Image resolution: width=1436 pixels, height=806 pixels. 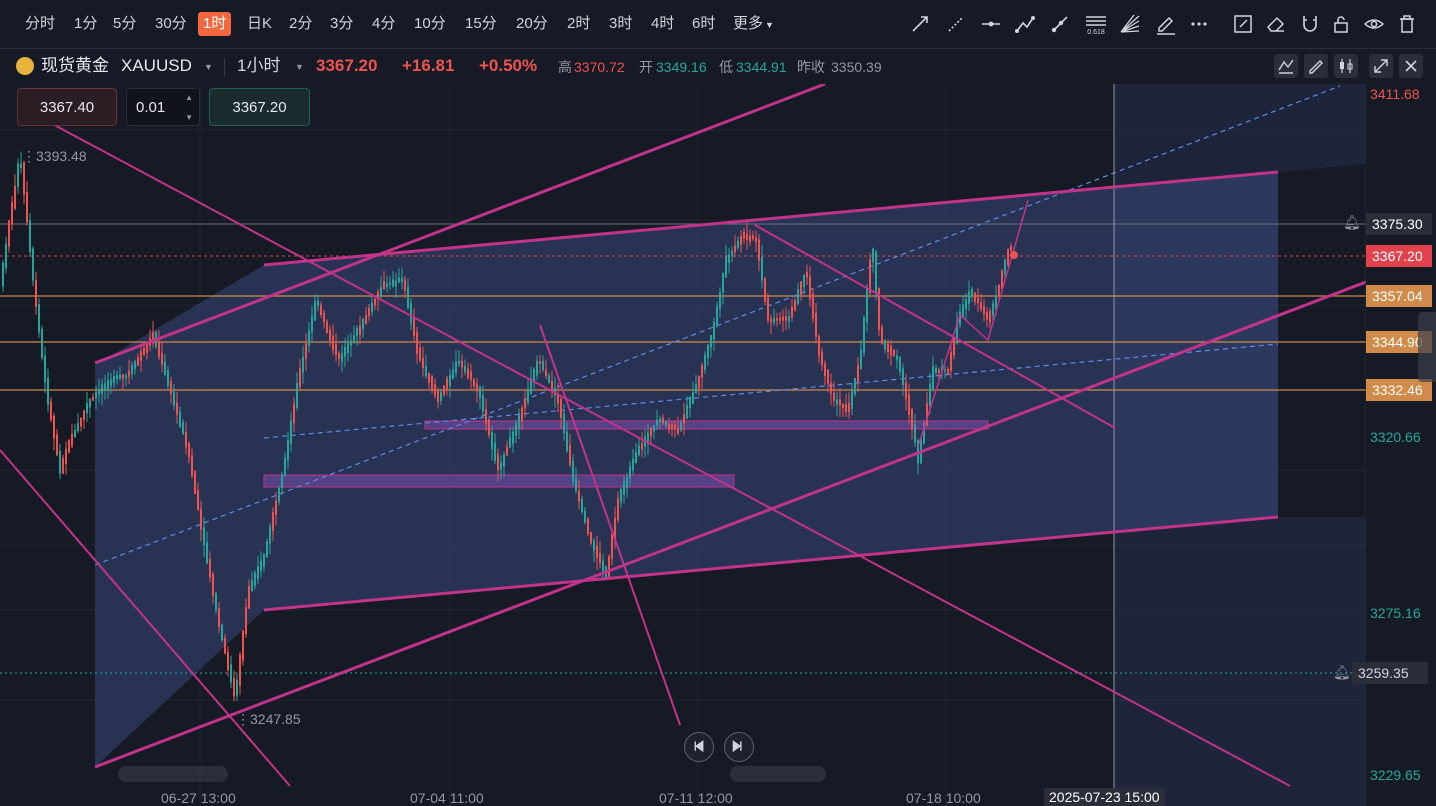 What do you see at coordinates (1060, 24) in the screenshot?
I see `ray-icon` at bounding box center [1060, 24].